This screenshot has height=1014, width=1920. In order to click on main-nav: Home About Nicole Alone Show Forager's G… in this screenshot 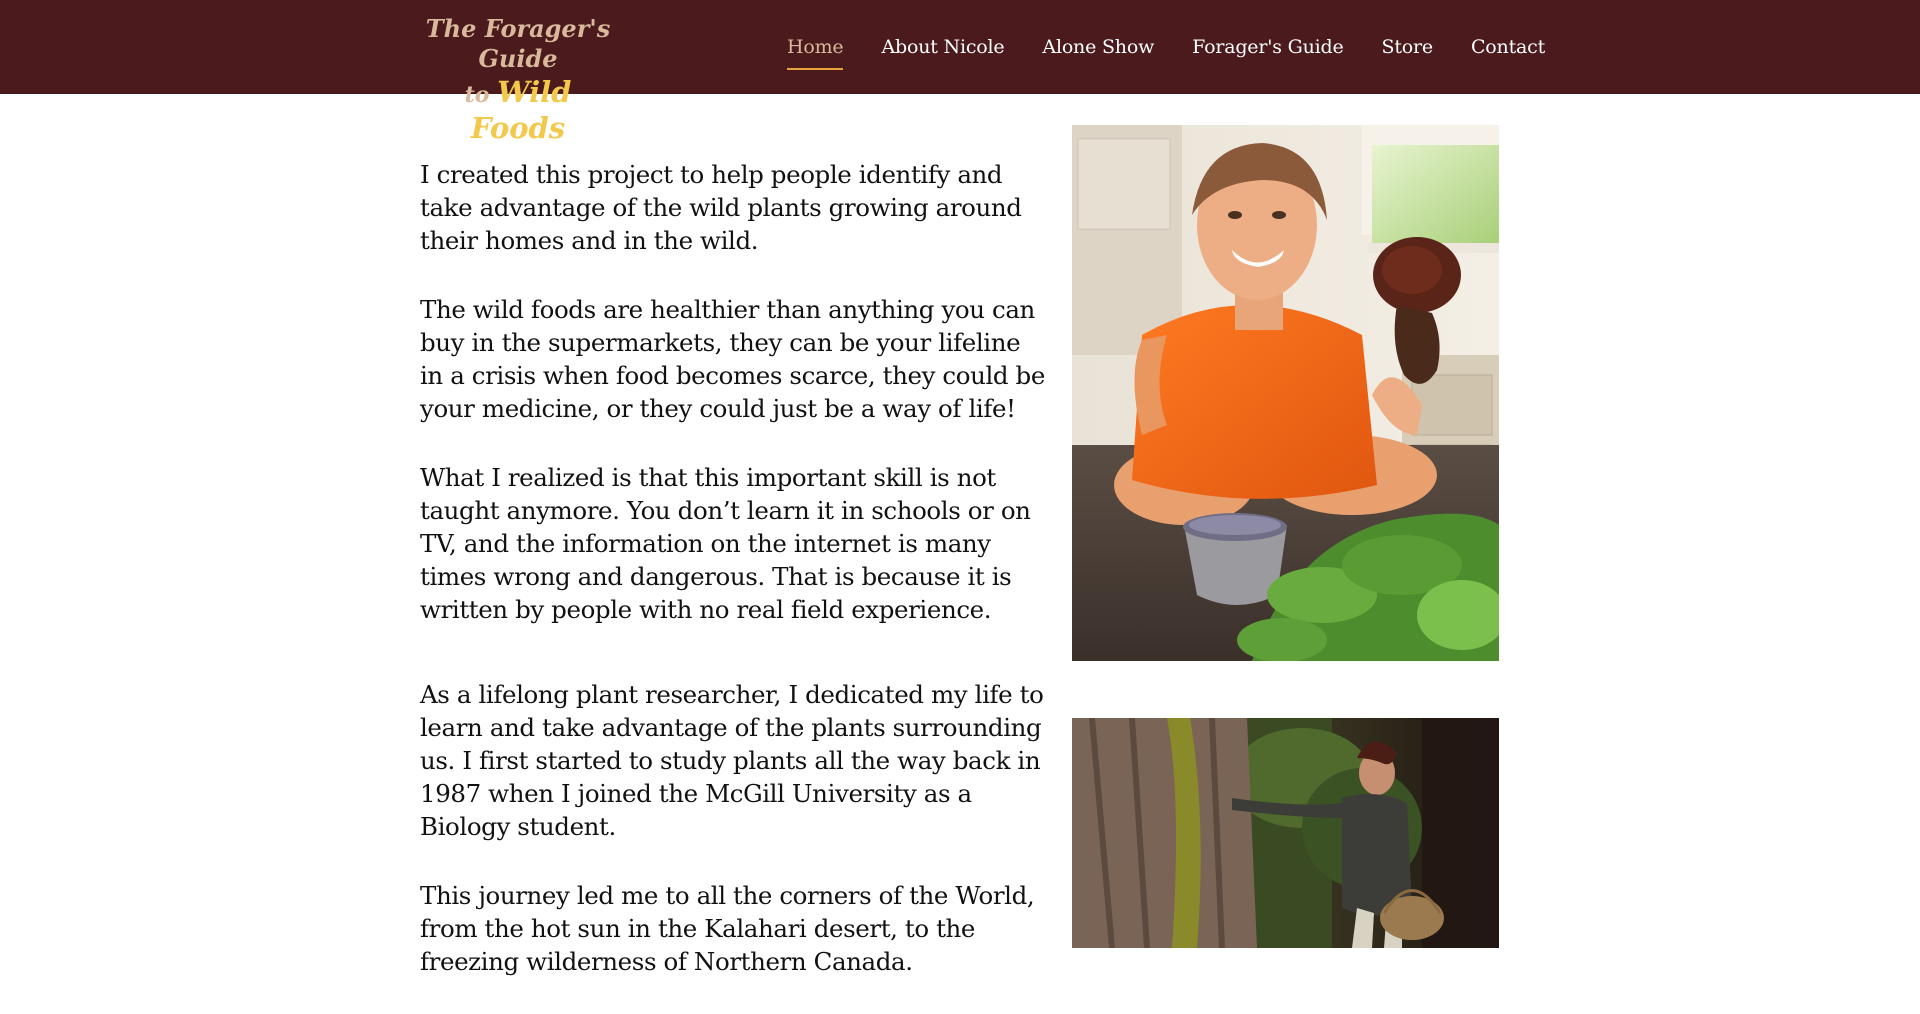, I will do `click(1166, 53)`.